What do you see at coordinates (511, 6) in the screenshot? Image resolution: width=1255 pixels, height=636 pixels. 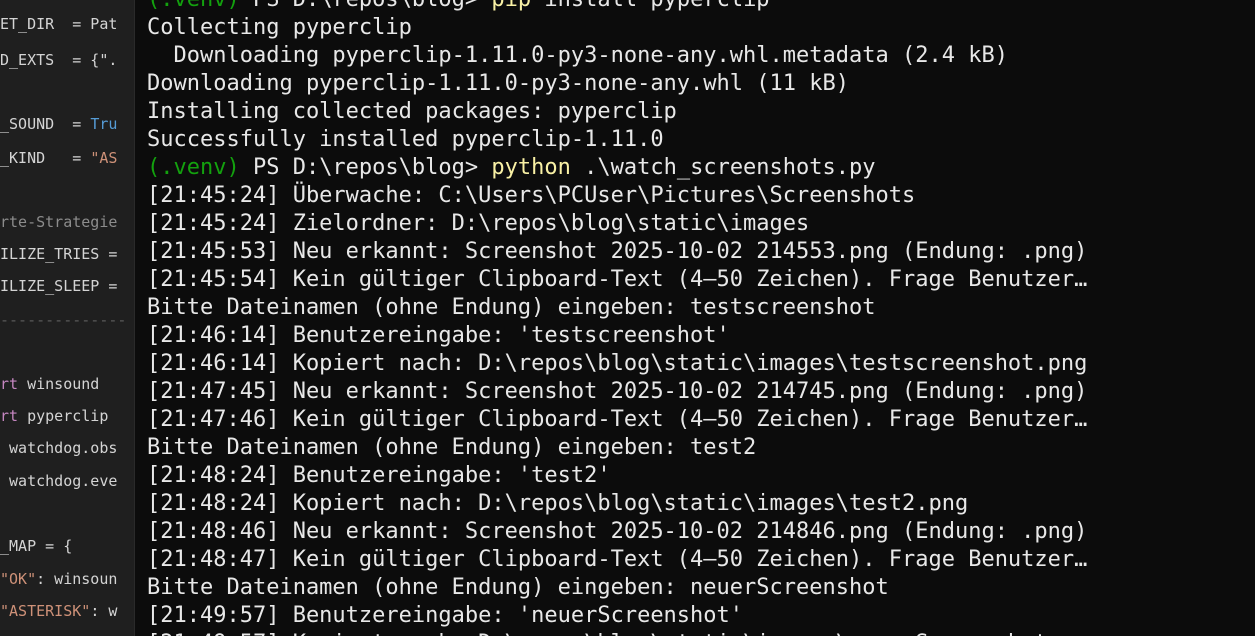 I see `command-name: pip` at bounding box center [511, 6].